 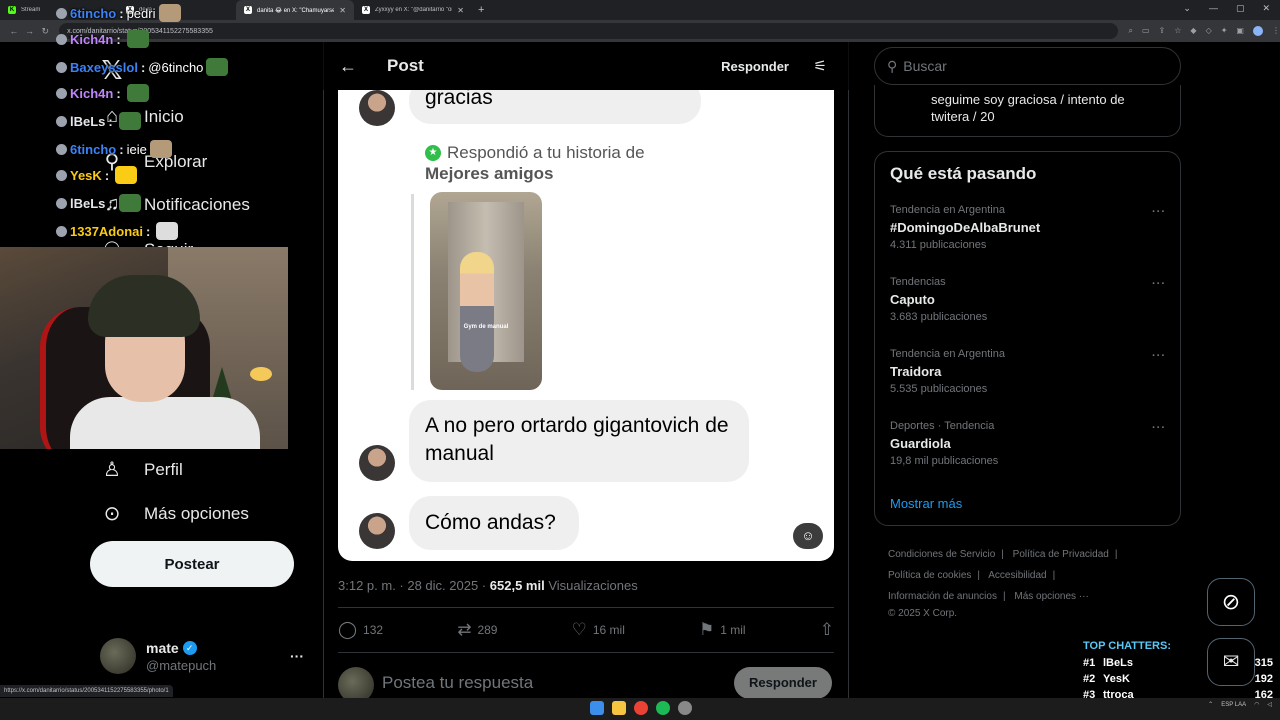 I want to click on maximize-icon: ▢, so click(x=1240, y=8).